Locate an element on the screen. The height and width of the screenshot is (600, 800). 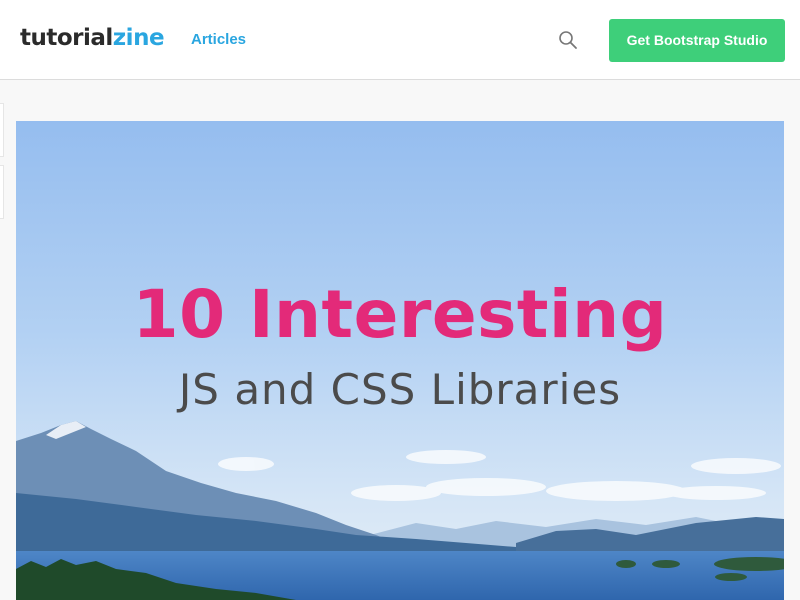
logo-text-zine: zine is located at coordinates (138, 38).